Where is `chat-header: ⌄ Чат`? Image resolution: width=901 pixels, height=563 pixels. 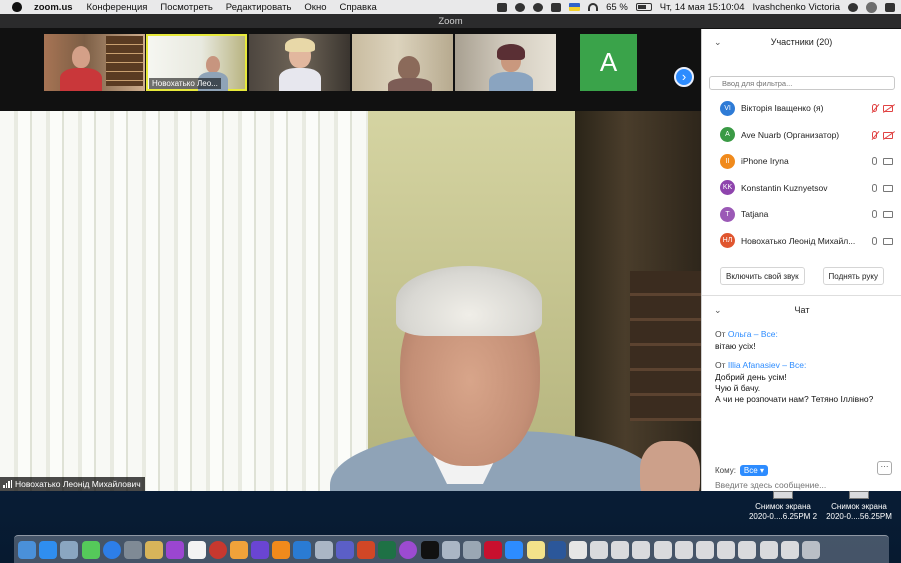
chat-header: ⌄ Чат is located at coordinates (801, 310).